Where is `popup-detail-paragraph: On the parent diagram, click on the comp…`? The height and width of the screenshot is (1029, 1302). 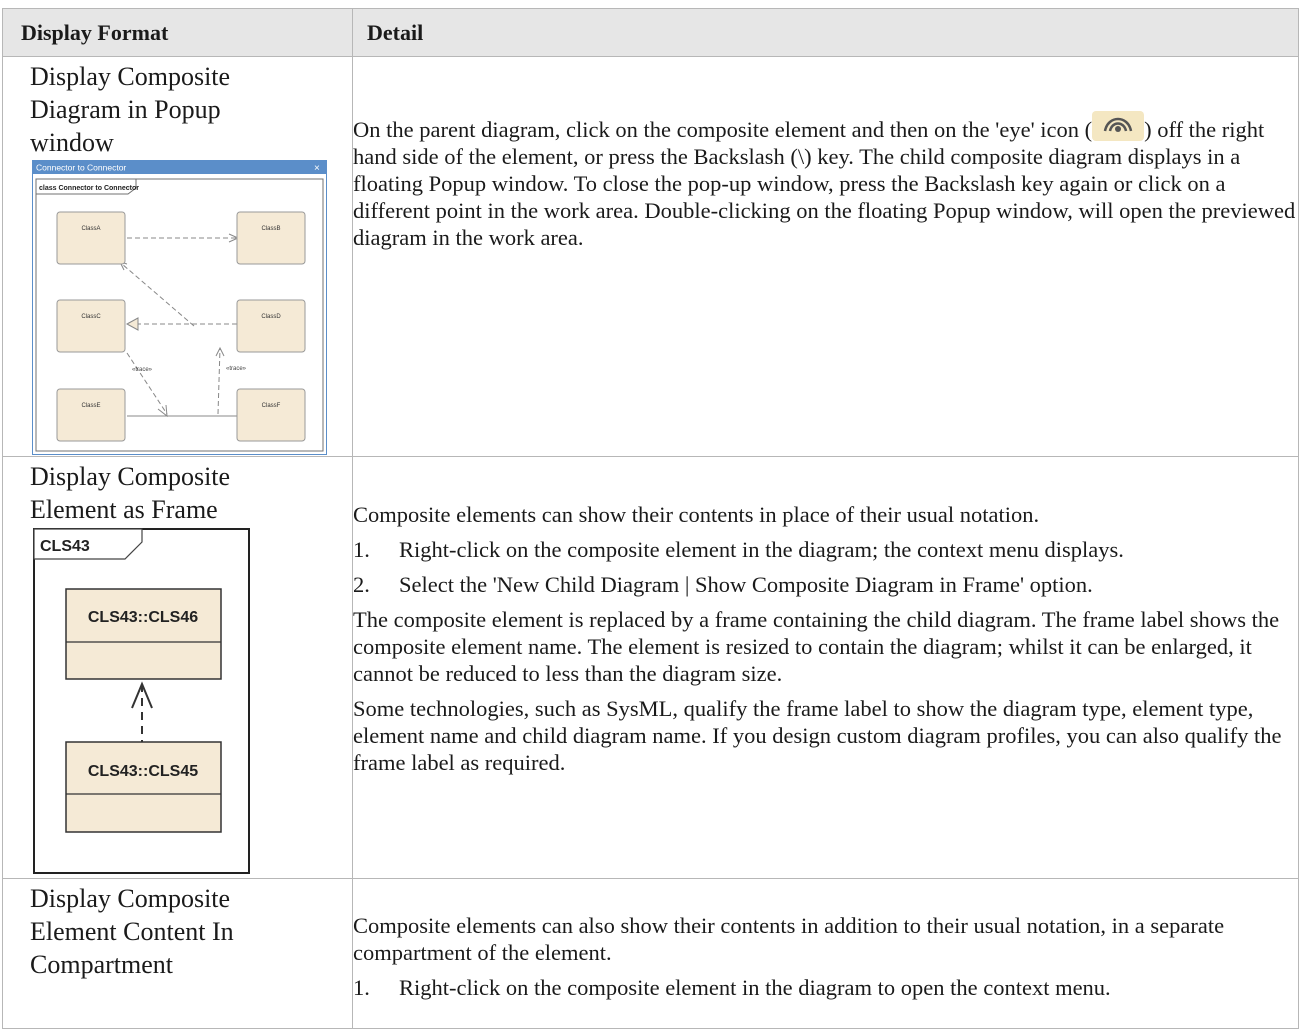
popup-detail-paragraph: On the parent diagram, click on the comp… is located at coordinates (825, 181).